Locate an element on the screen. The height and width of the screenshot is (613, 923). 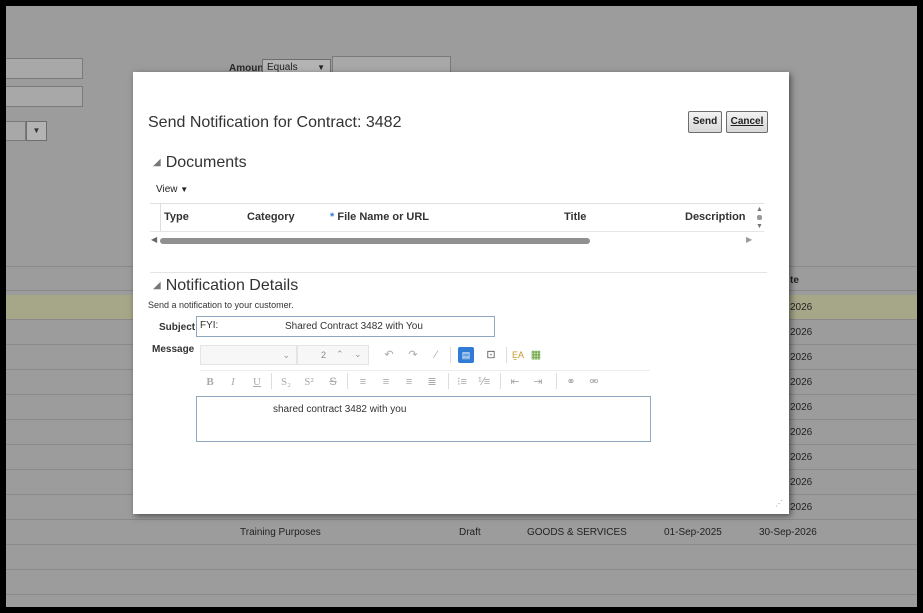
background-color-icon: ▦ is located at coordinates (536, 355).